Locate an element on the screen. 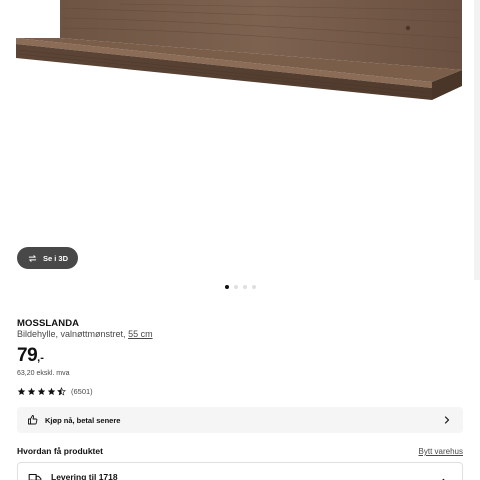  product-name: MOSSLANDA is located at coordinates (48, 323).